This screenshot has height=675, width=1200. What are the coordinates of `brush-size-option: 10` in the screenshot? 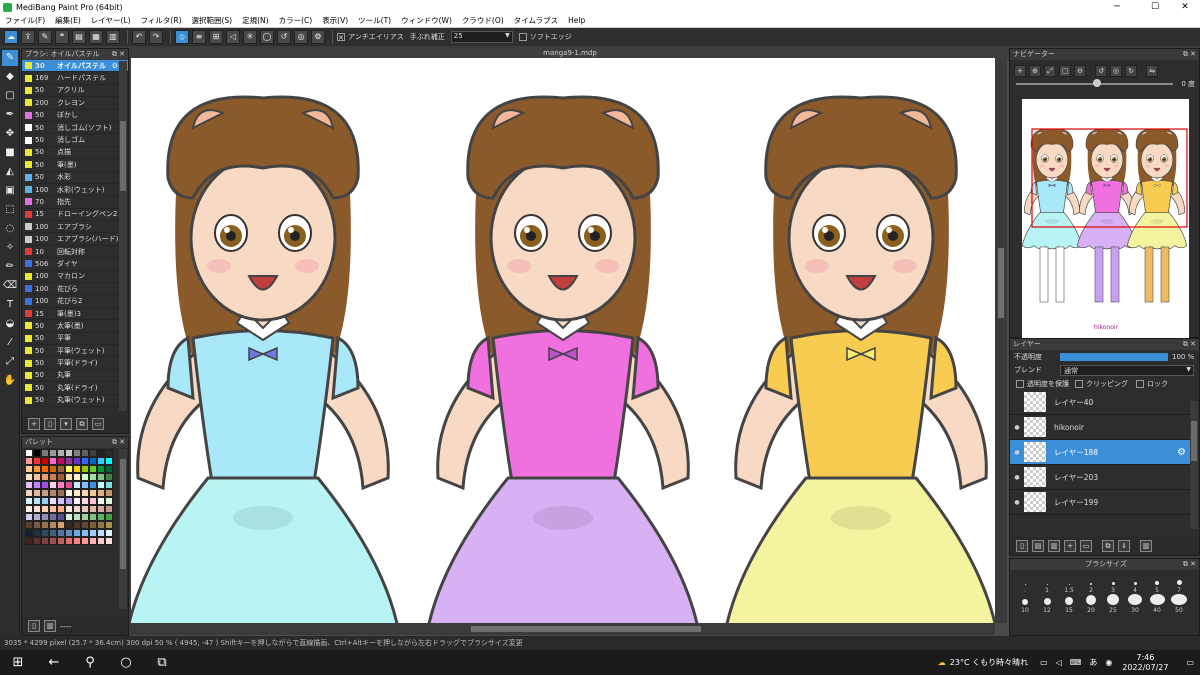 It's located at (1025, 604).